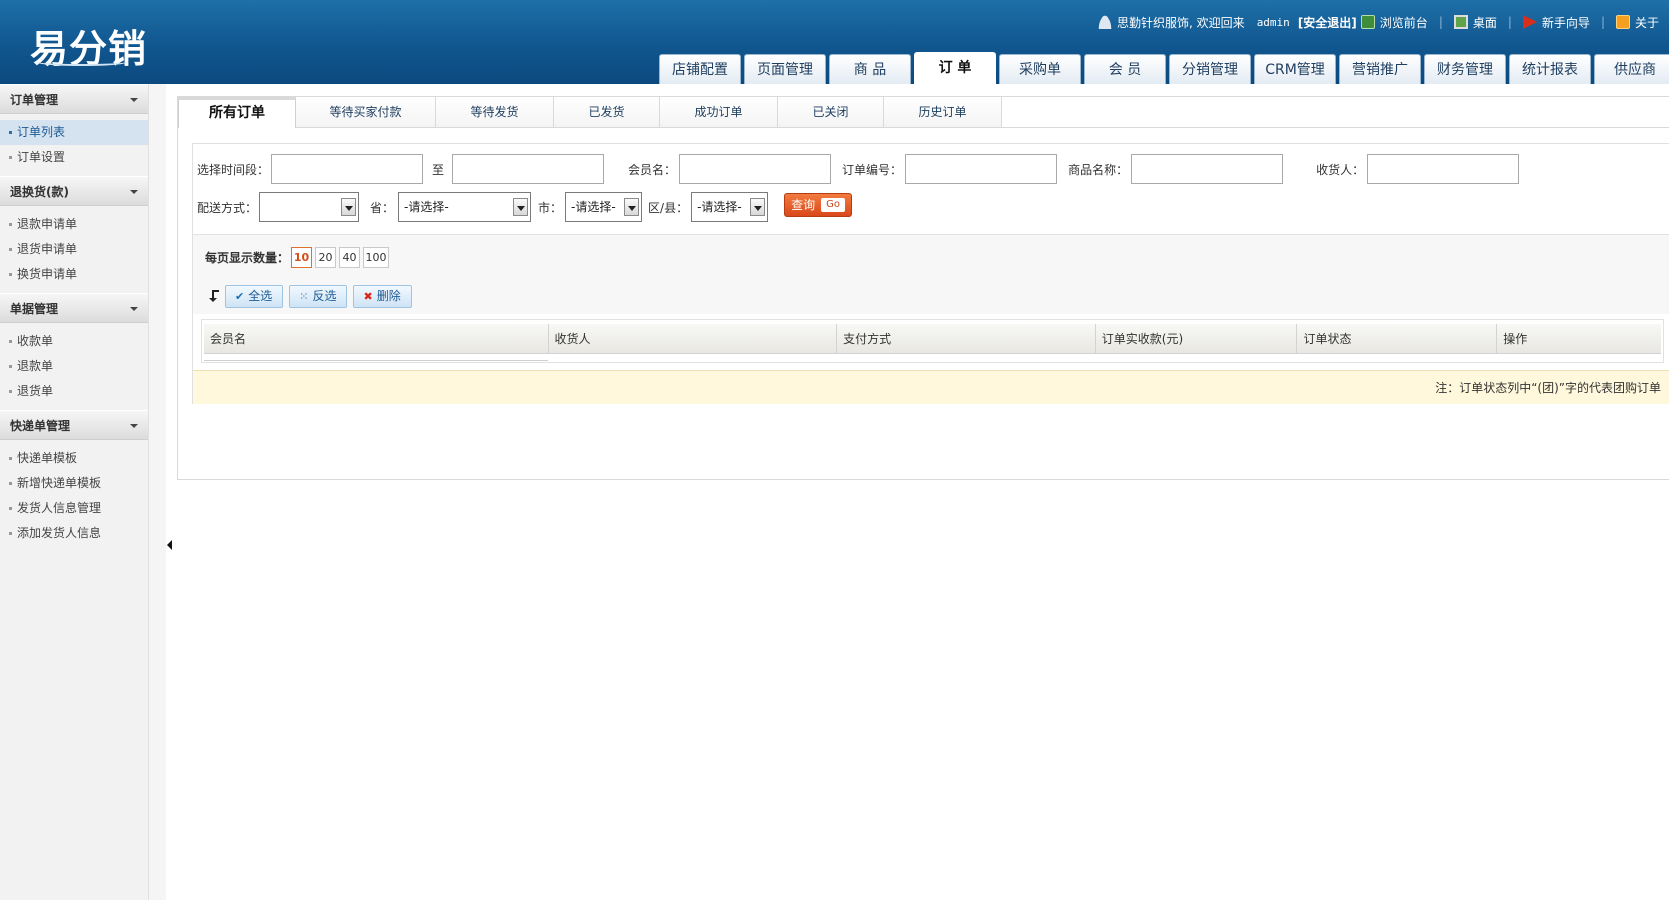  Describe the element at coordinates (1273, 22) in the screenshot. I see `username: admin` at that location.